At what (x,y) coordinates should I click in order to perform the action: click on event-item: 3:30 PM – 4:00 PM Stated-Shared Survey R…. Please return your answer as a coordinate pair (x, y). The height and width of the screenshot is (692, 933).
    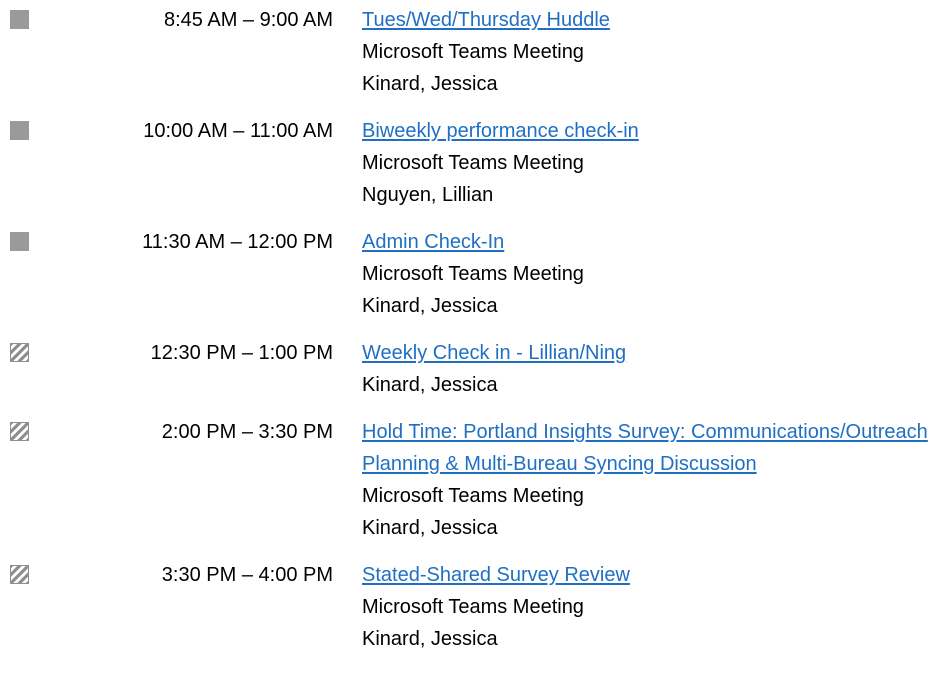
    Looking at the image, I should click on (466, 607).